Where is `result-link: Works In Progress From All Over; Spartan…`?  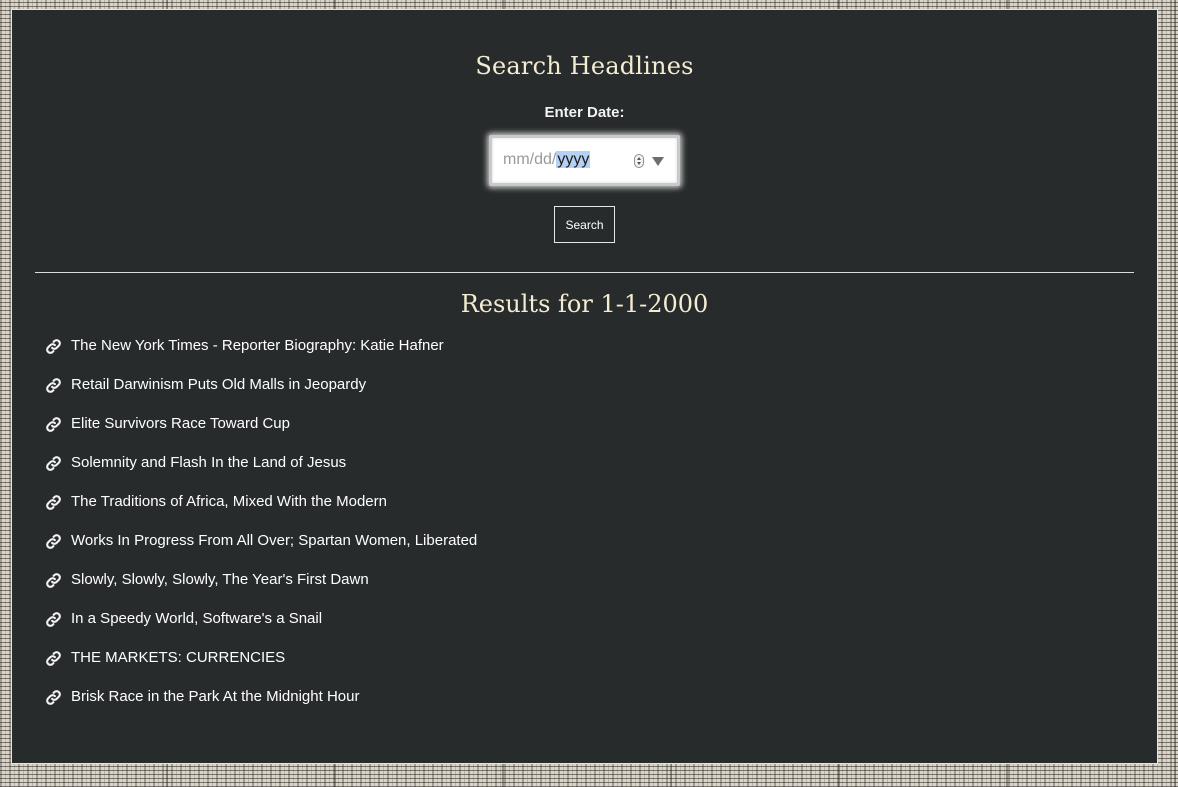
result-link: Works In Progress From All Over; Spartan… is located at coordinates (274, 541).